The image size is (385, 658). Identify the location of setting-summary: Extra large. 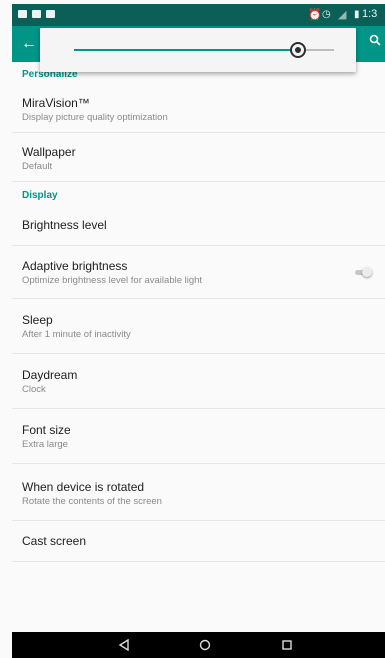
(45, 444).